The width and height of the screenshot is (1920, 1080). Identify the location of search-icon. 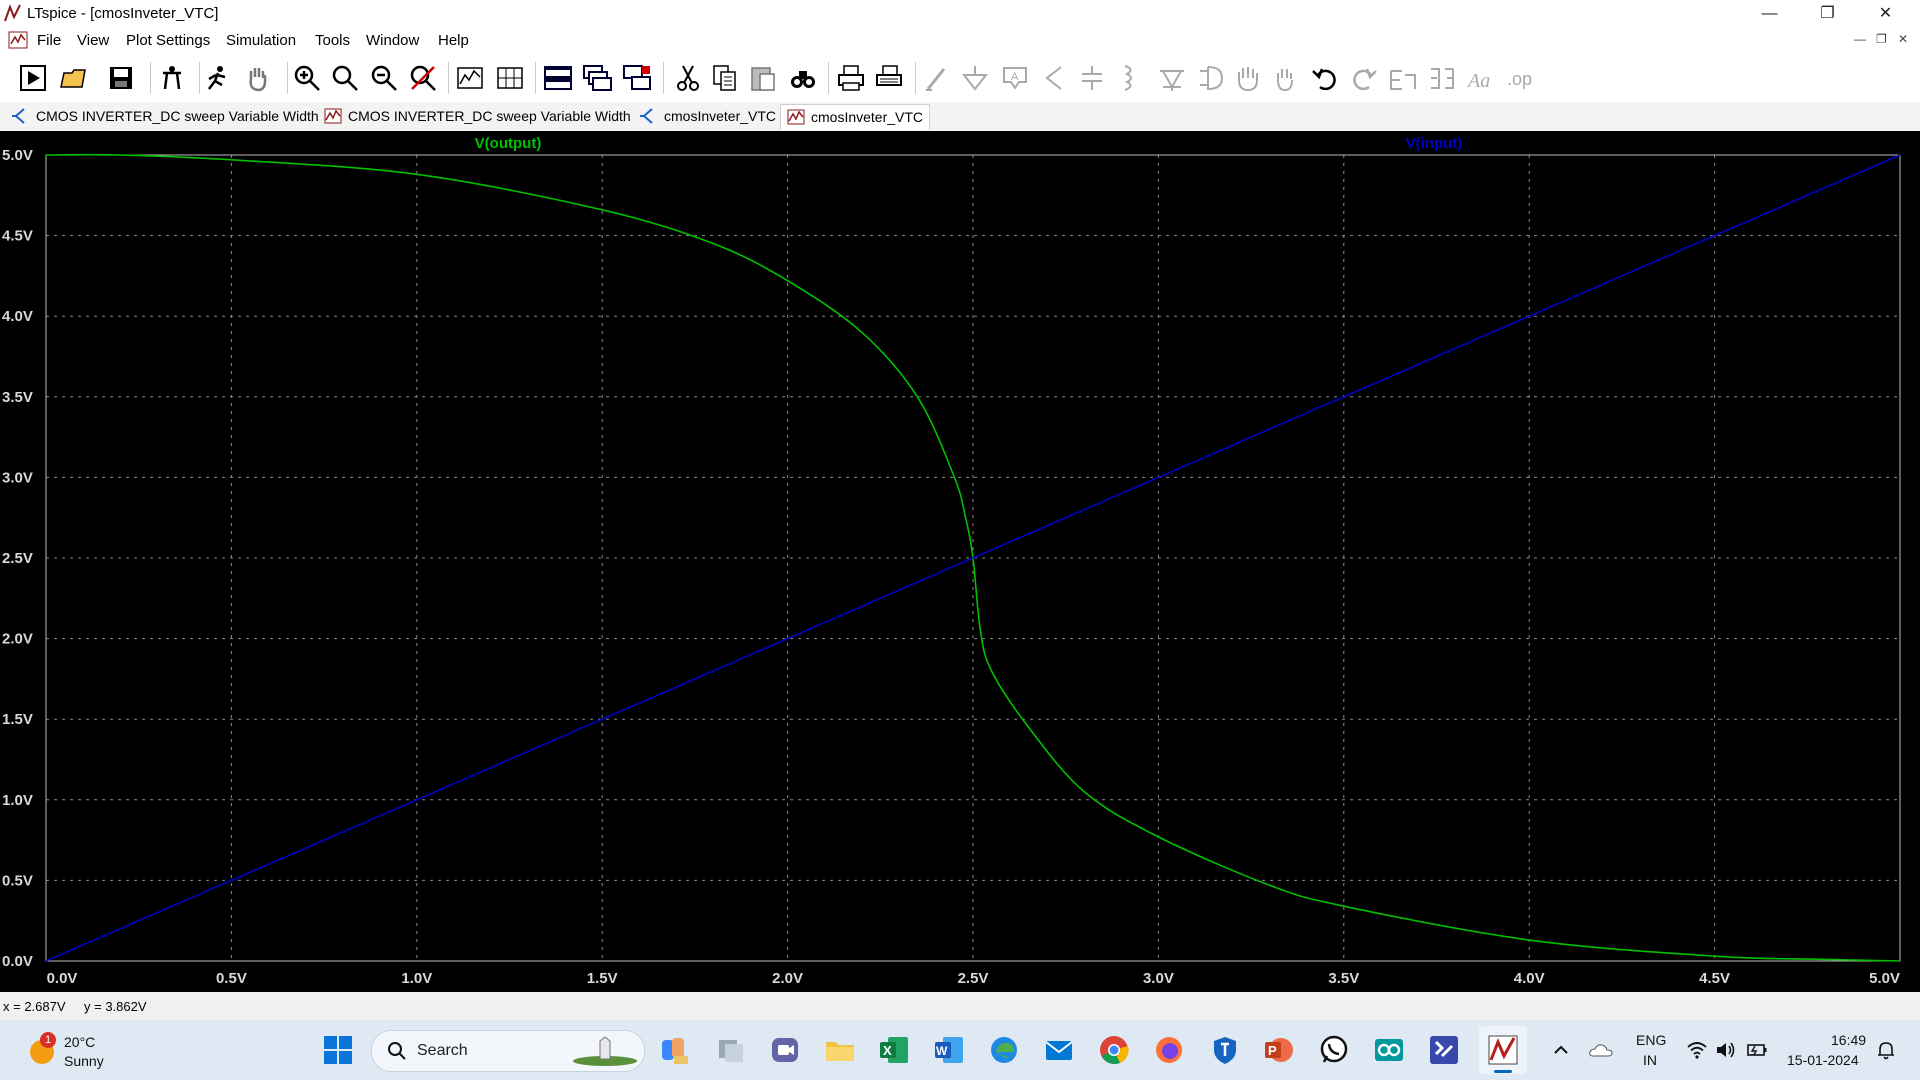
(397, 1051).